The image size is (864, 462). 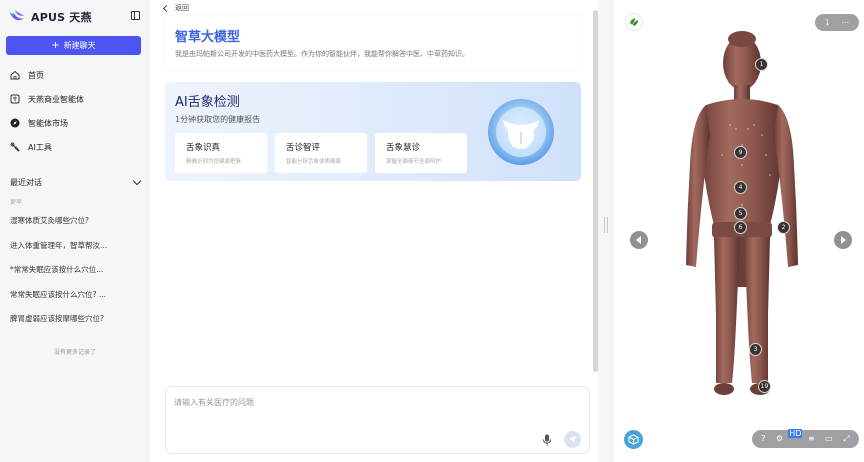 I want to click on feature-desc: 精确识别为您健康把脉, so click(x=214, y=162).